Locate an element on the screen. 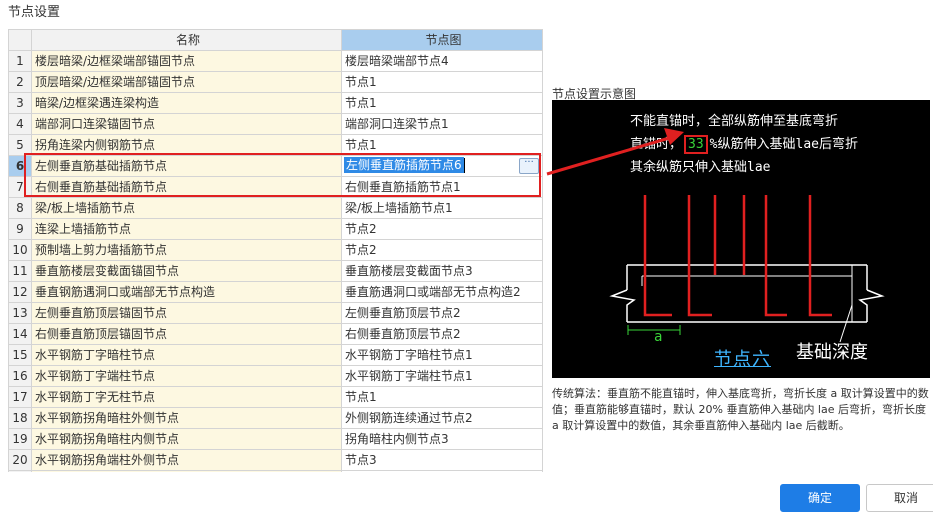 This screenshot has height=512, width=933. table-row: 11 垂直筋楼层变截面锚固节点 垂直筋楼层变截面节点3 is located at coordinates (276, 271).